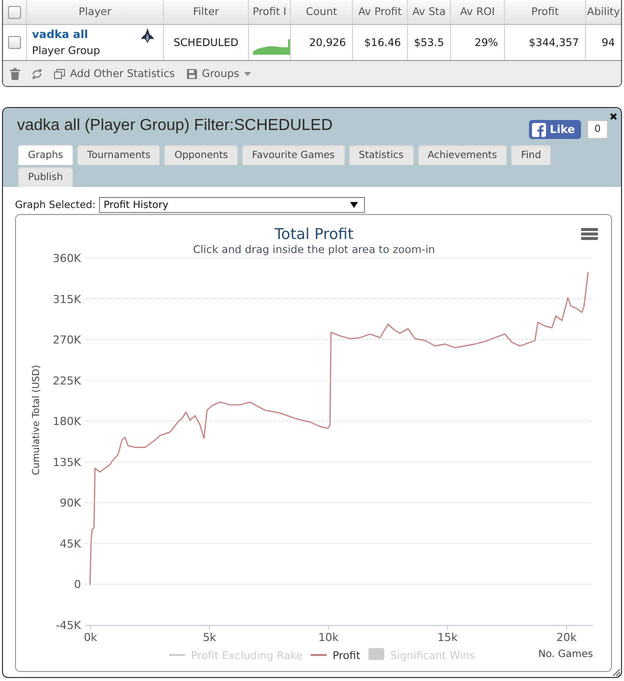  I want to click on axis-tick-label: 360K, so click(66, 258).